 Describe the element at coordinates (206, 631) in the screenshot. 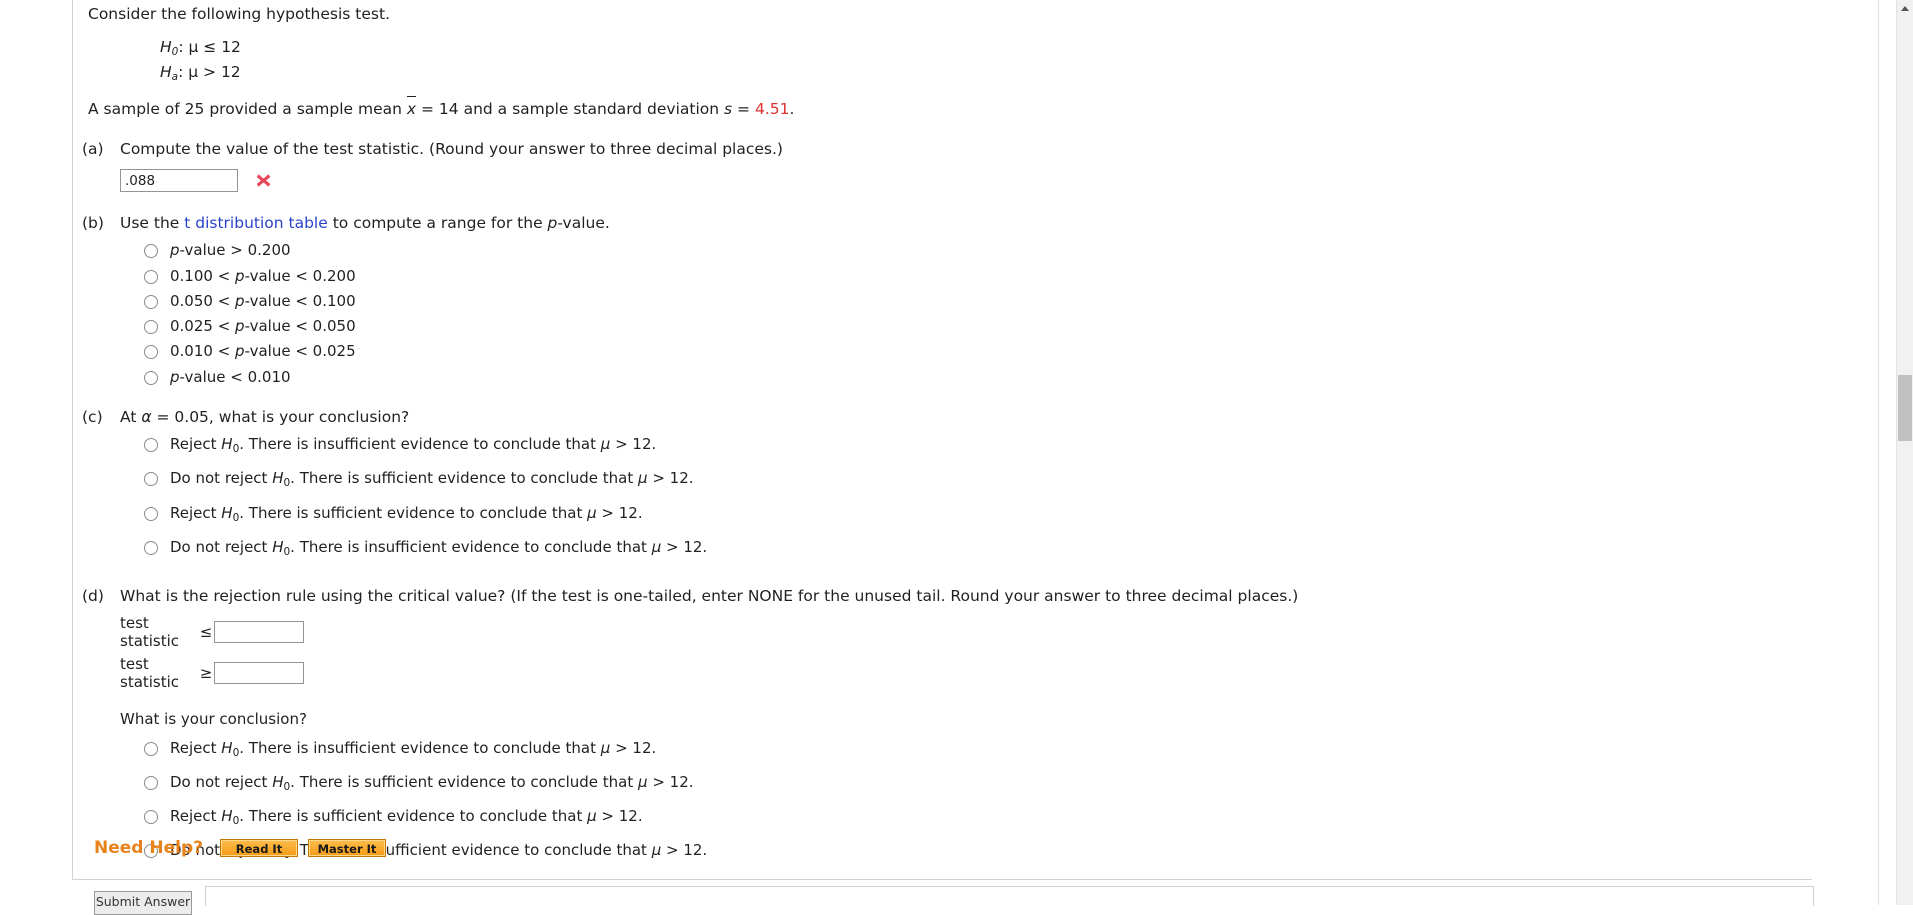

I see `less-equal-operator: ≤` at that location.